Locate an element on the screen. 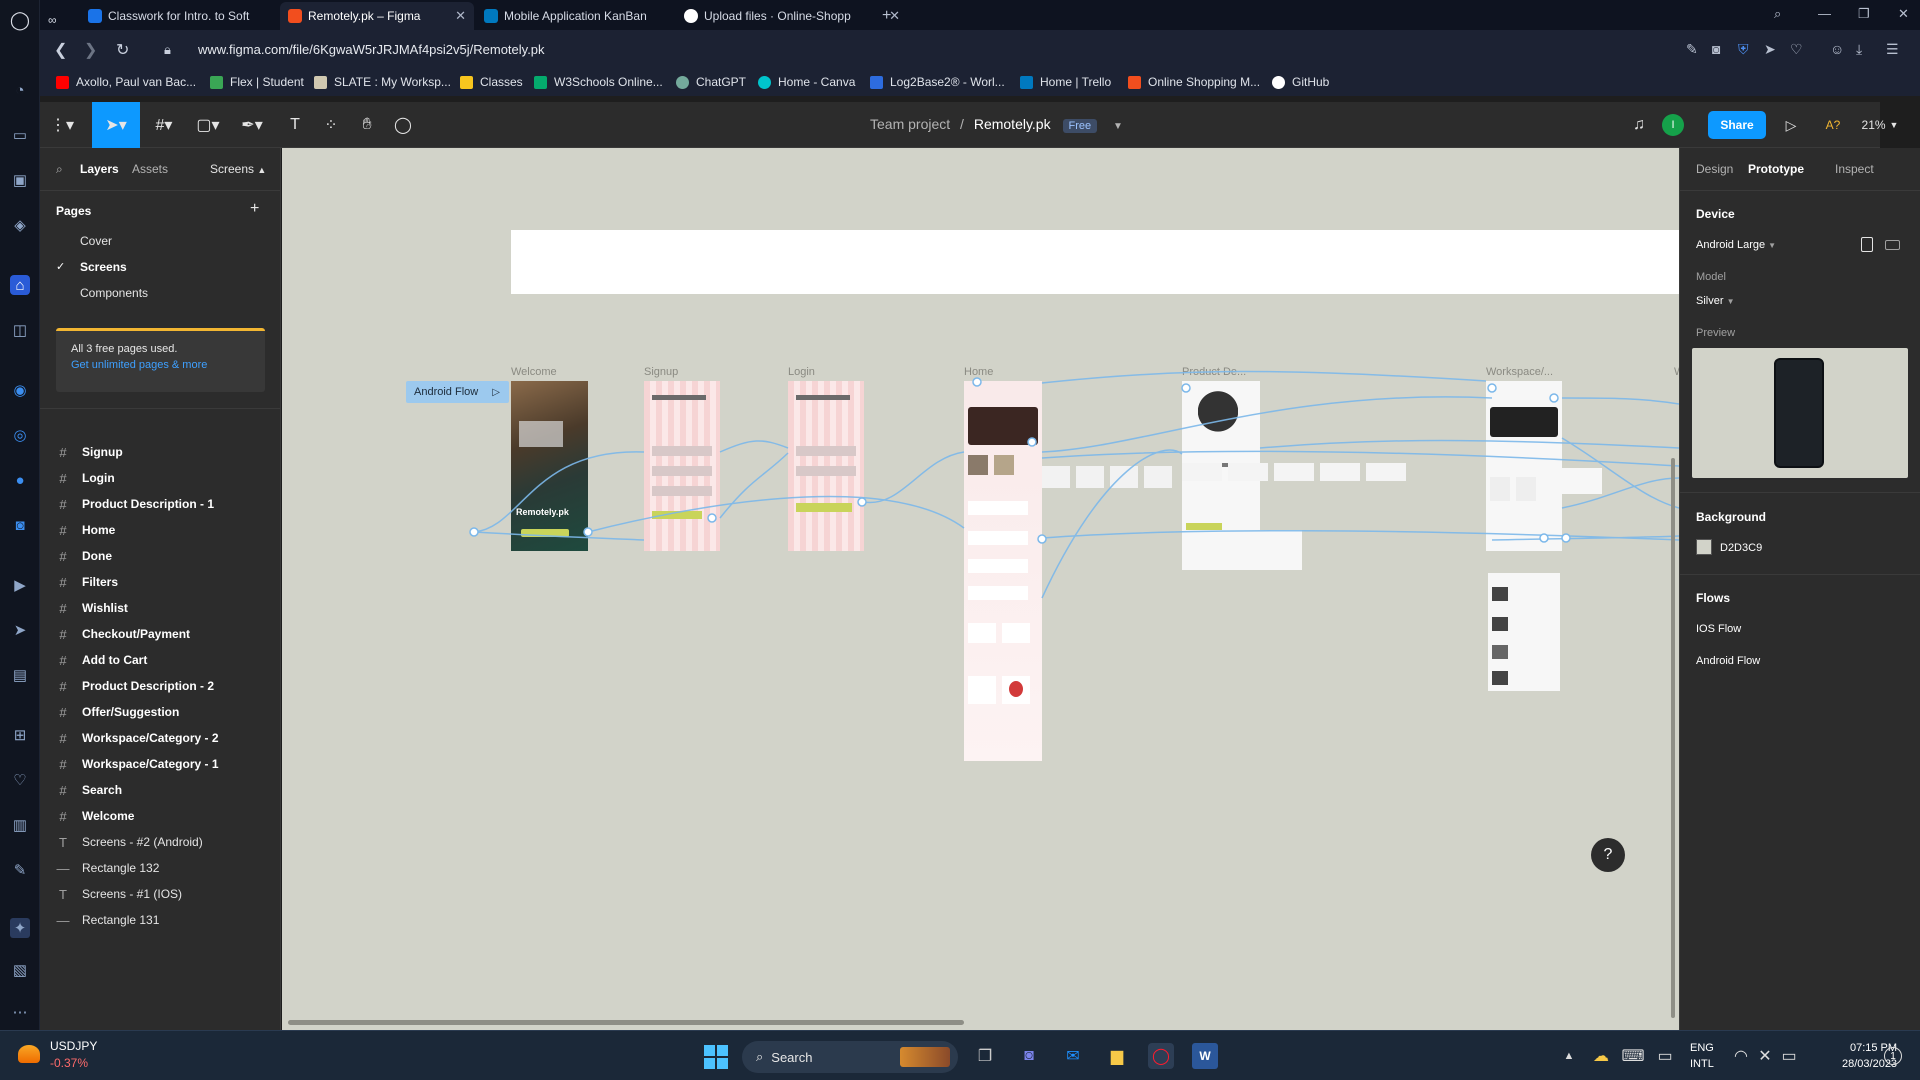 Image resolution: width=1920 pixels, height=1080 pixels. layer-row: # Checkout/Payment is located at coordinates (156, 634).